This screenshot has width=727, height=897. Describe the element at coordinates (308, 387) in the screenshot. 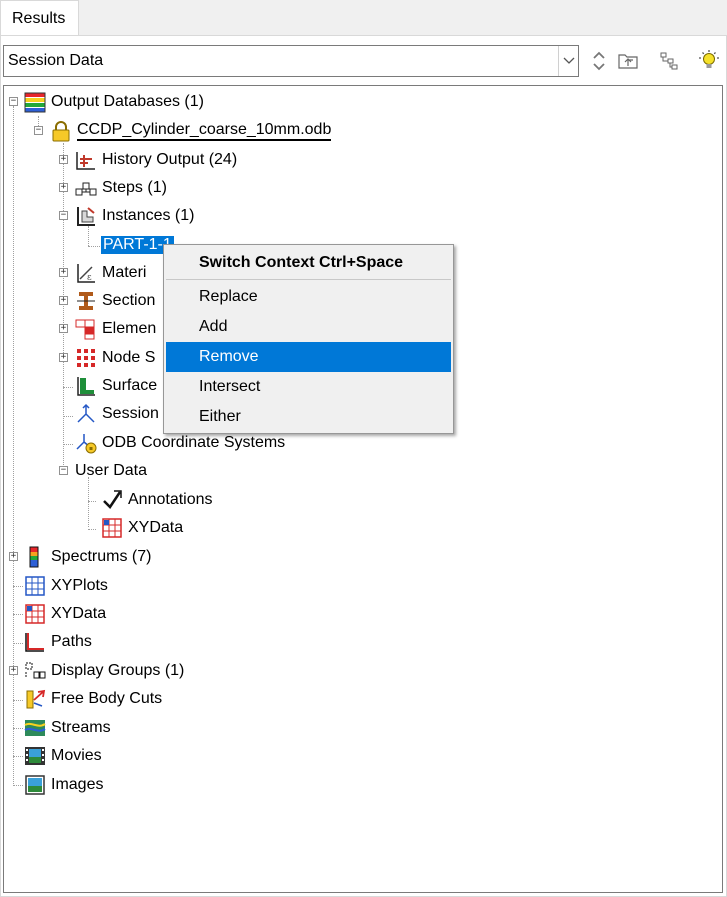

I see `menu-item-intersect: Intersect` at that location.